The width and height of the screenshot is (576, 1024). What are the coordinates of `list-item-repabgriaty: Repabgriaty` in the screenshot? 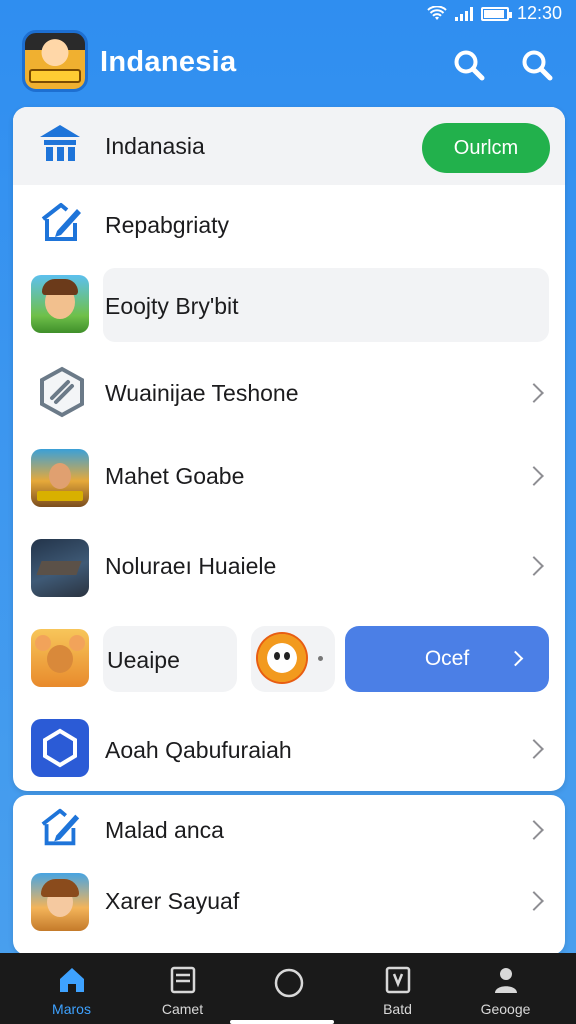 It's located at (289, 225).